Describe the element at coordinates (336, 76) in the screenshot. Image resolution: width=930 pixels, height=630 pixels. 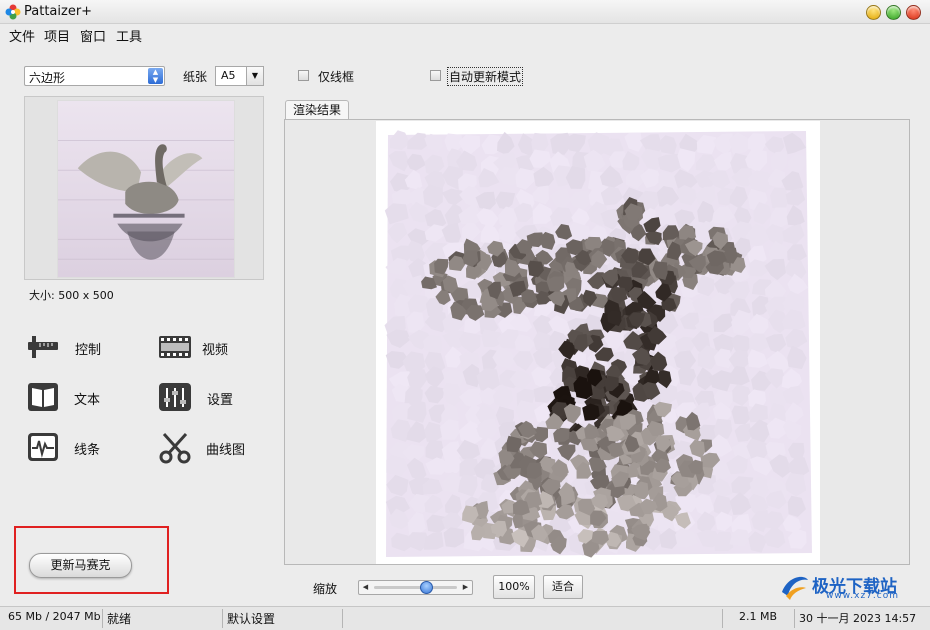
I see `outline-only-label: 仅线框` at that location.